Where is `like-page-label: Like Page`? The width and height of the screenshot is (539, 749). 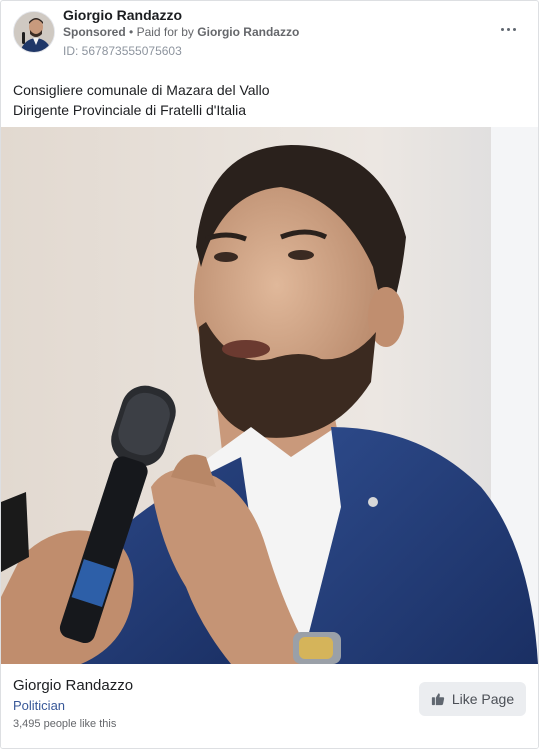
like-page-label: Like Page is located at coordinates (483, 699).